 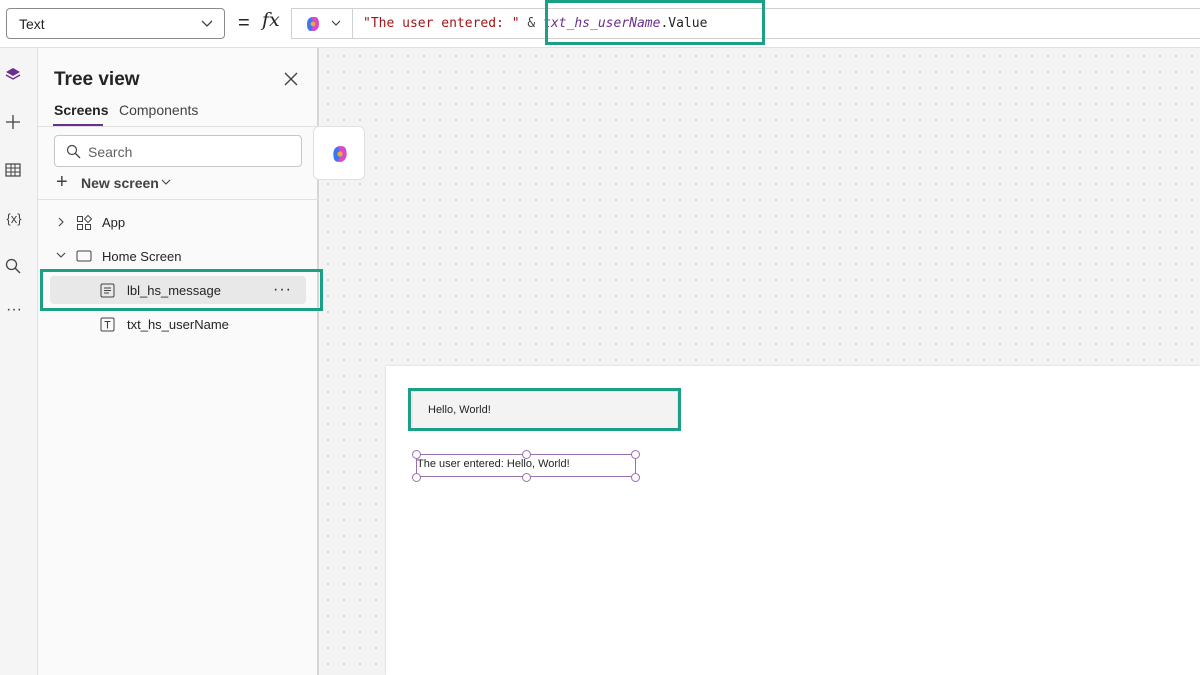 I want to click on tree-node-label: lbl_hs_message, so click(x=174, y=290).